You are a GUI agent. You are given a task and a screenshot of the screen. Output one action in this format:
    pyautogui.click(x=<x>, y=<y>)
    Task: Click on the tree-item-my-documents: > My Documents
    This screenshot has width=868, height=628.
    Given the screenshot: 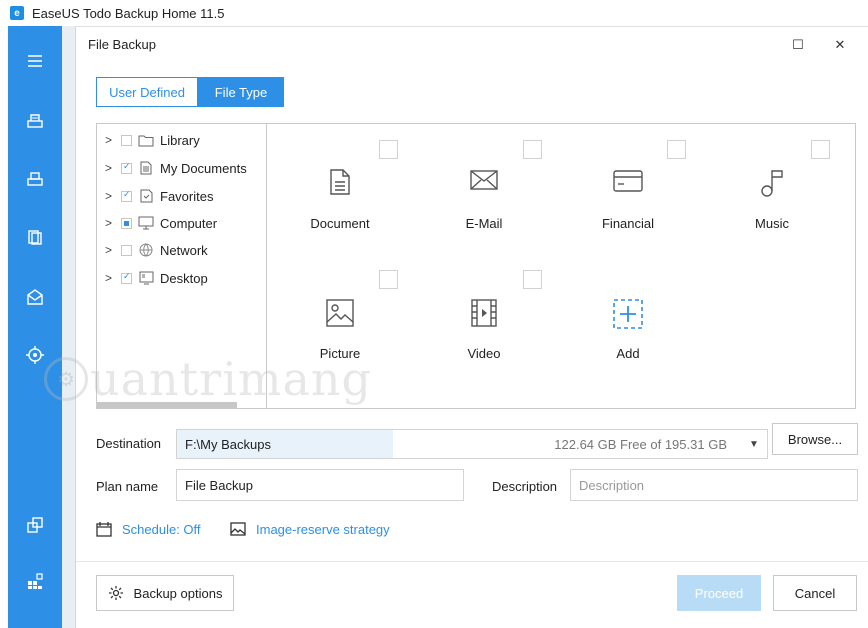 What is the action you would take?
    pyautogui.click(x=176, y=168)
    